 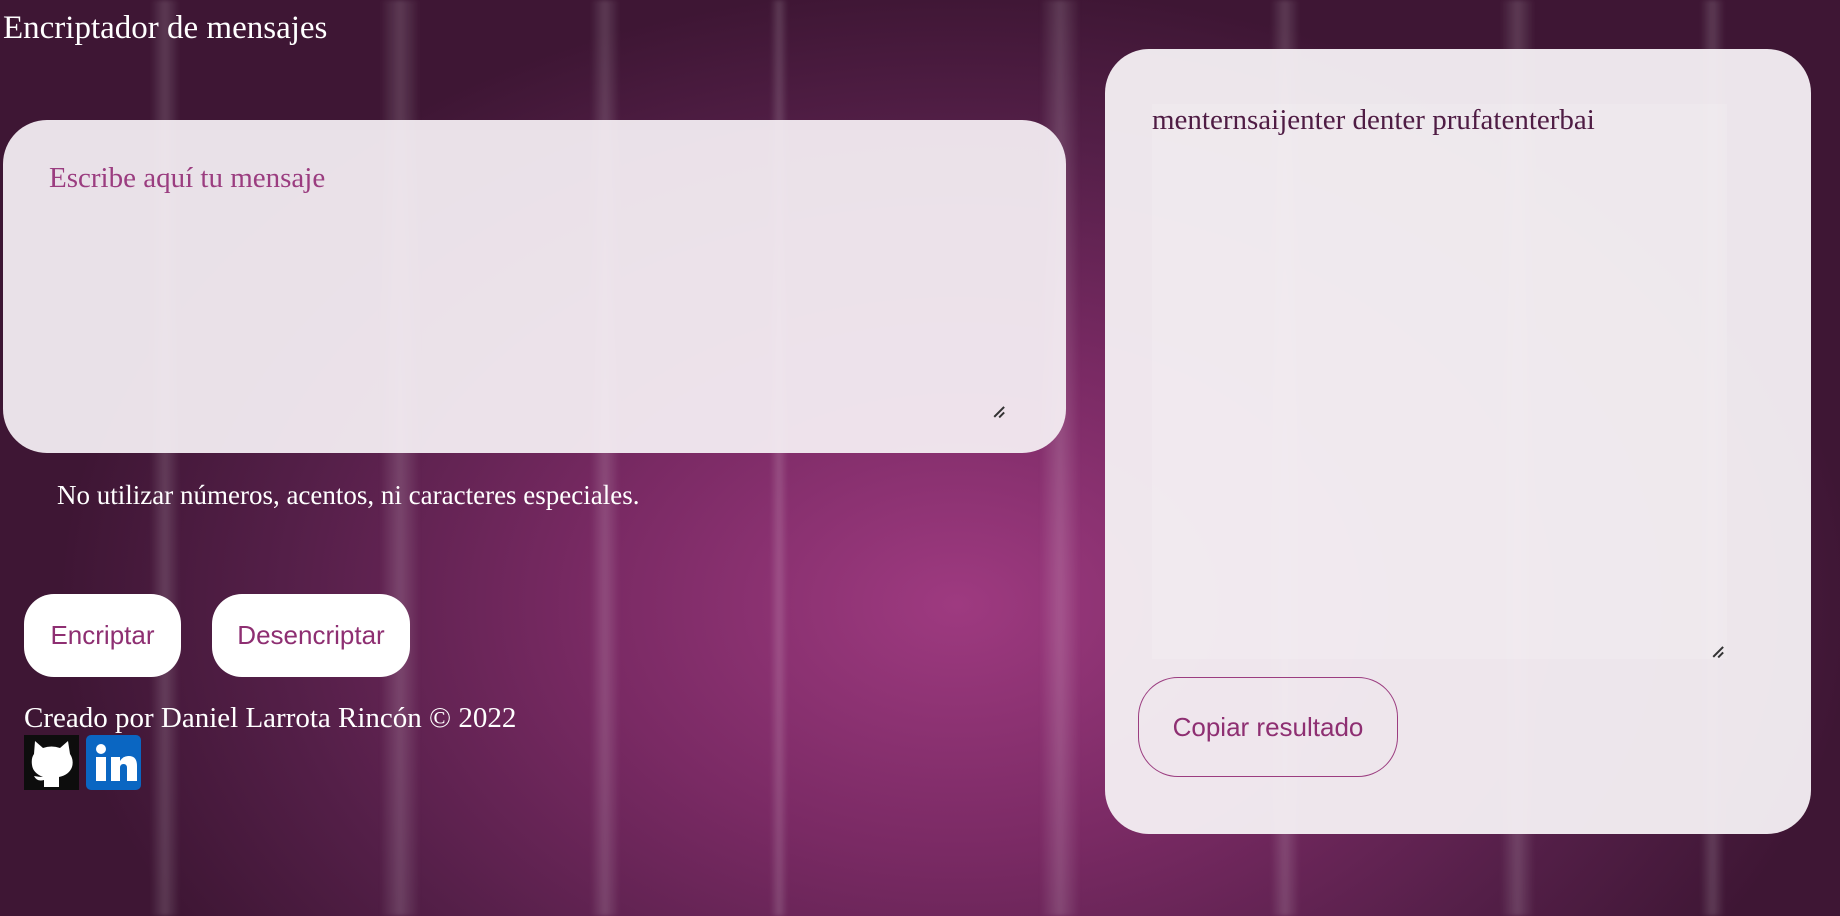 What do you see at coordinates (311, 635) in the screenshot?
I see `decrypt-button: Desencriptar` at bounding box center [311, 635].